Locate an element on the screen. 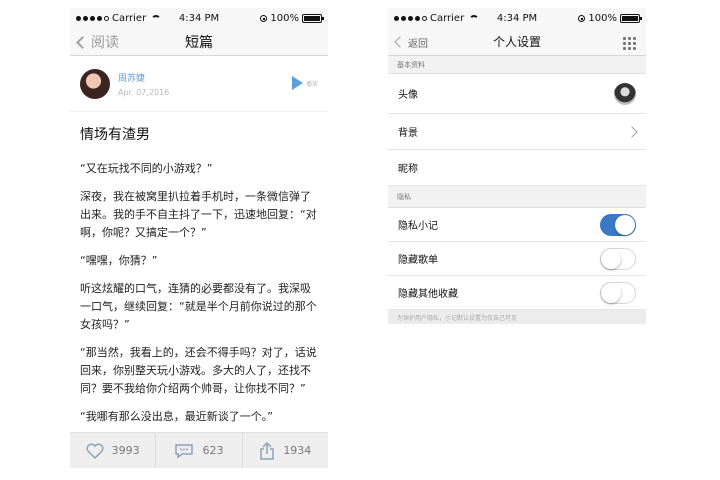 The image size is (720, 480). back-label: 阅读 is located at coordinates (105, 43).